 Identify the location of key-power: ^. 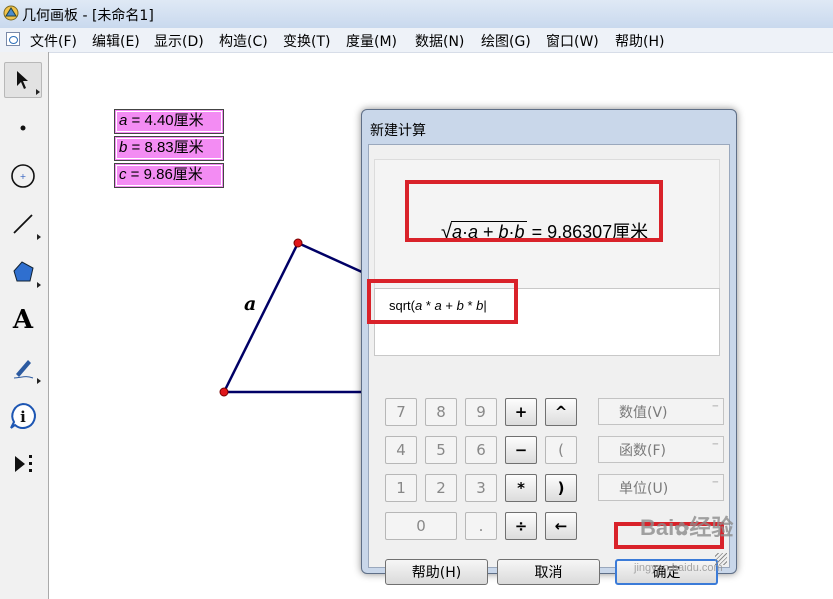
(561, 412).